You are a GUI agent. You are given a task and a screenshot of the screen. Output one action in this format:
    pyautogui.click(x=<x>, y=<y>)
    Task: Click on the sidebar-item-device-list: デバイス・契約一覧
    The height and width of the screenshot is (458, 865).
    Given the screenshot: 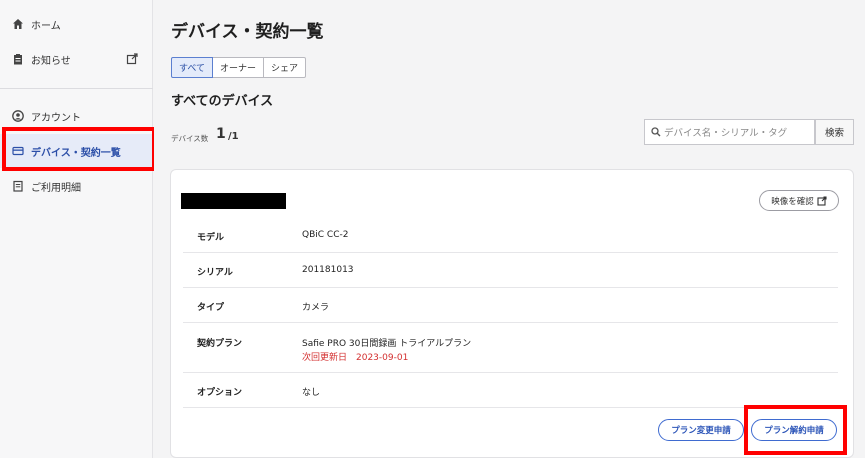 What is the action you would take?
    pyautogui.click(x=76, y=151)
    